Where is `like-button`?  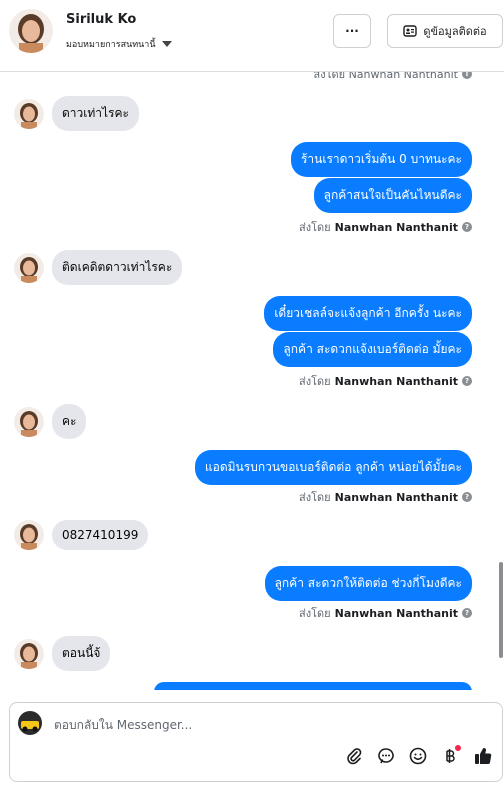
like-button is located at coordinates (483, 756).